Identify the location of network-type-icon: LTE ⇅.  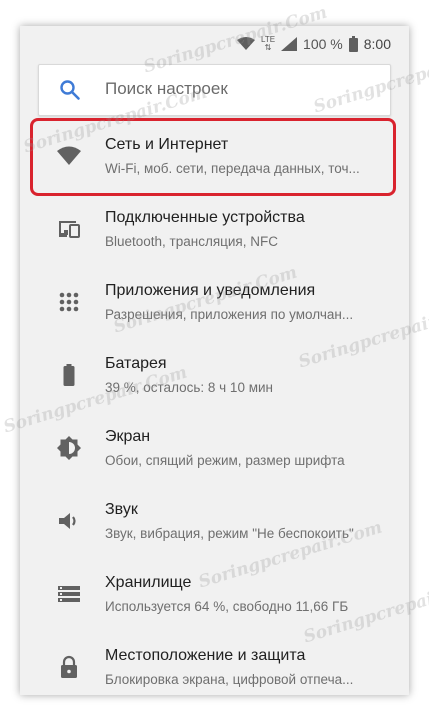
(268, 43).